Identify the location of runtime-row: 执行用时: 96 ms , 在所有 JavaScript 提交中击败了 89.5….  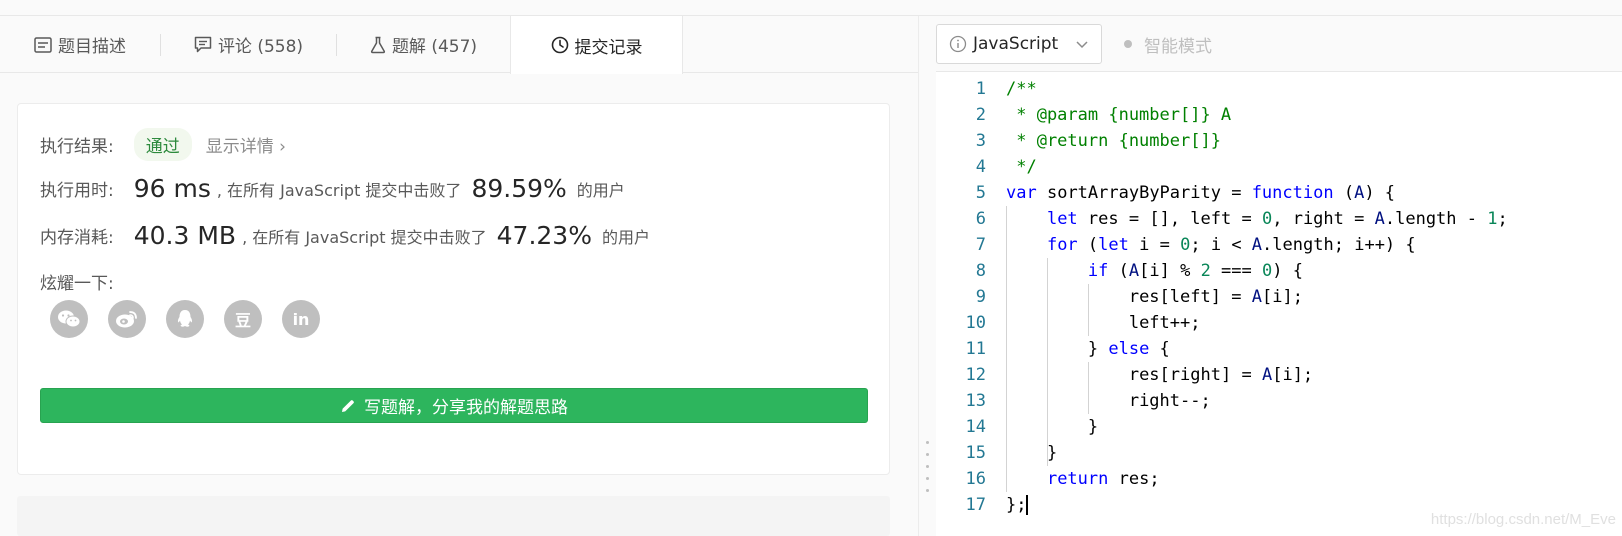
(332, 188).